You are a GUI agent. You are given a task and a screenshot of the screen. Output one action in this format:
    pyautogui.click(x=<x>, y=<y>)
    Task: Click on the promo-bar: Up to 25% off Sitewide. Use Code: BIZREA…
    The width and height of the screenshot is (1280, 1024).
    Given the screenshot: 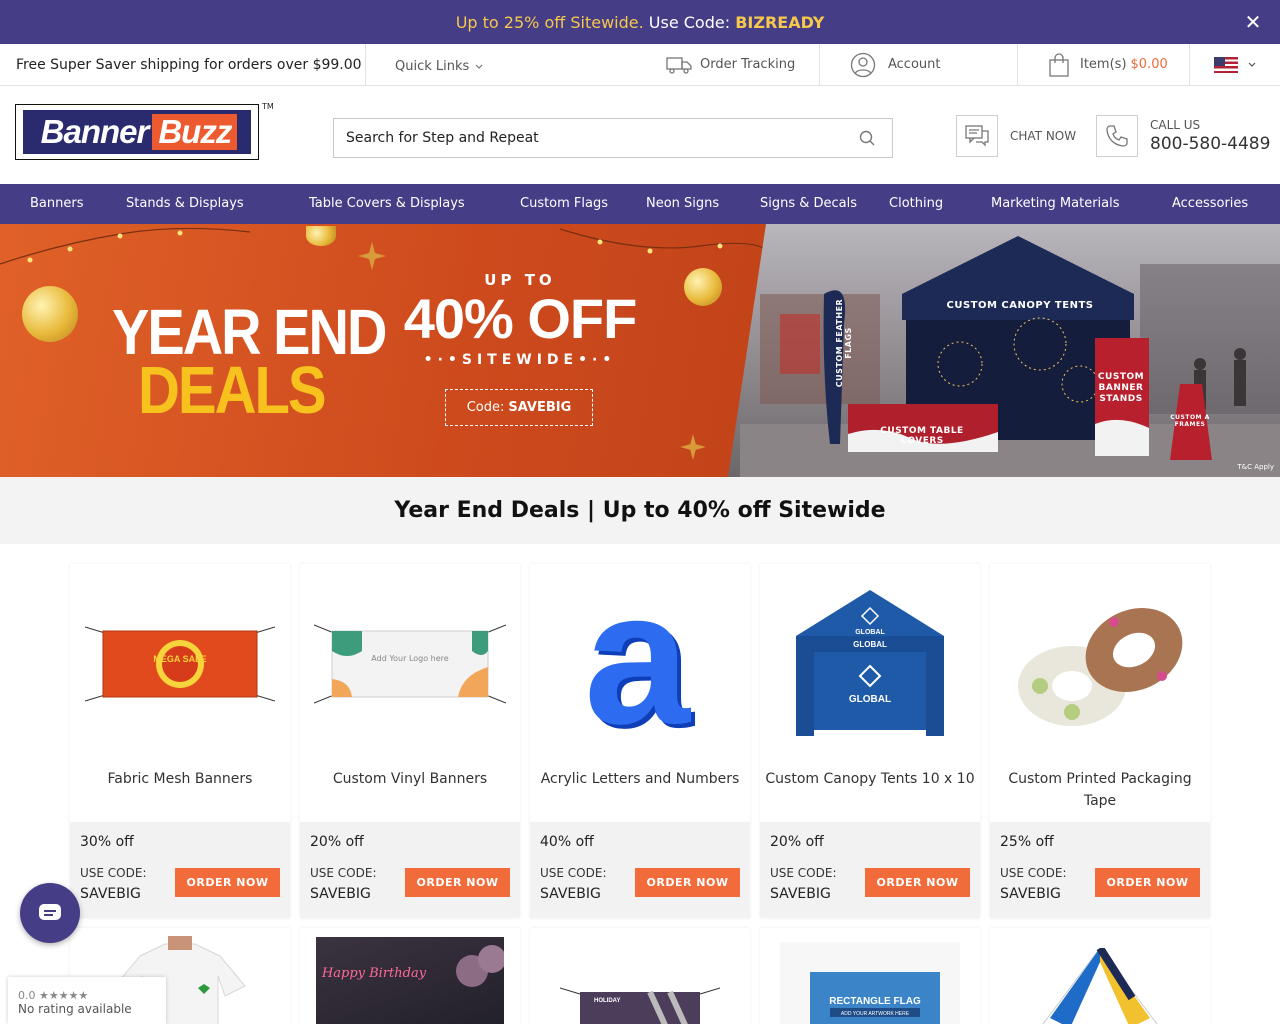 What is the action you would take?
    pyautogui.click(x=640, y=22)
    